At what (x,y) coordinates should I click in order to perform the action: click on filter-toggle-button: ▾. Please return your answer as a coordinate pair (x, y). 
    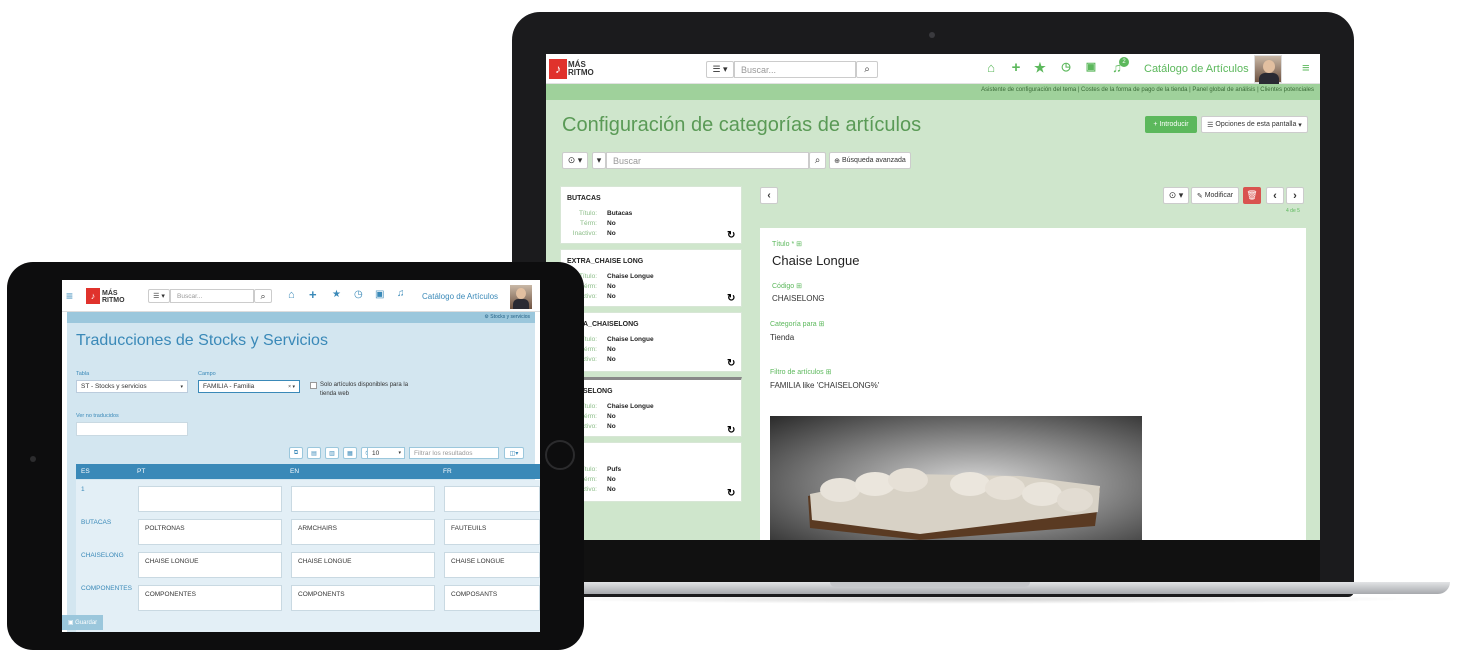
    Looking at the image, I should click on (599, 160).